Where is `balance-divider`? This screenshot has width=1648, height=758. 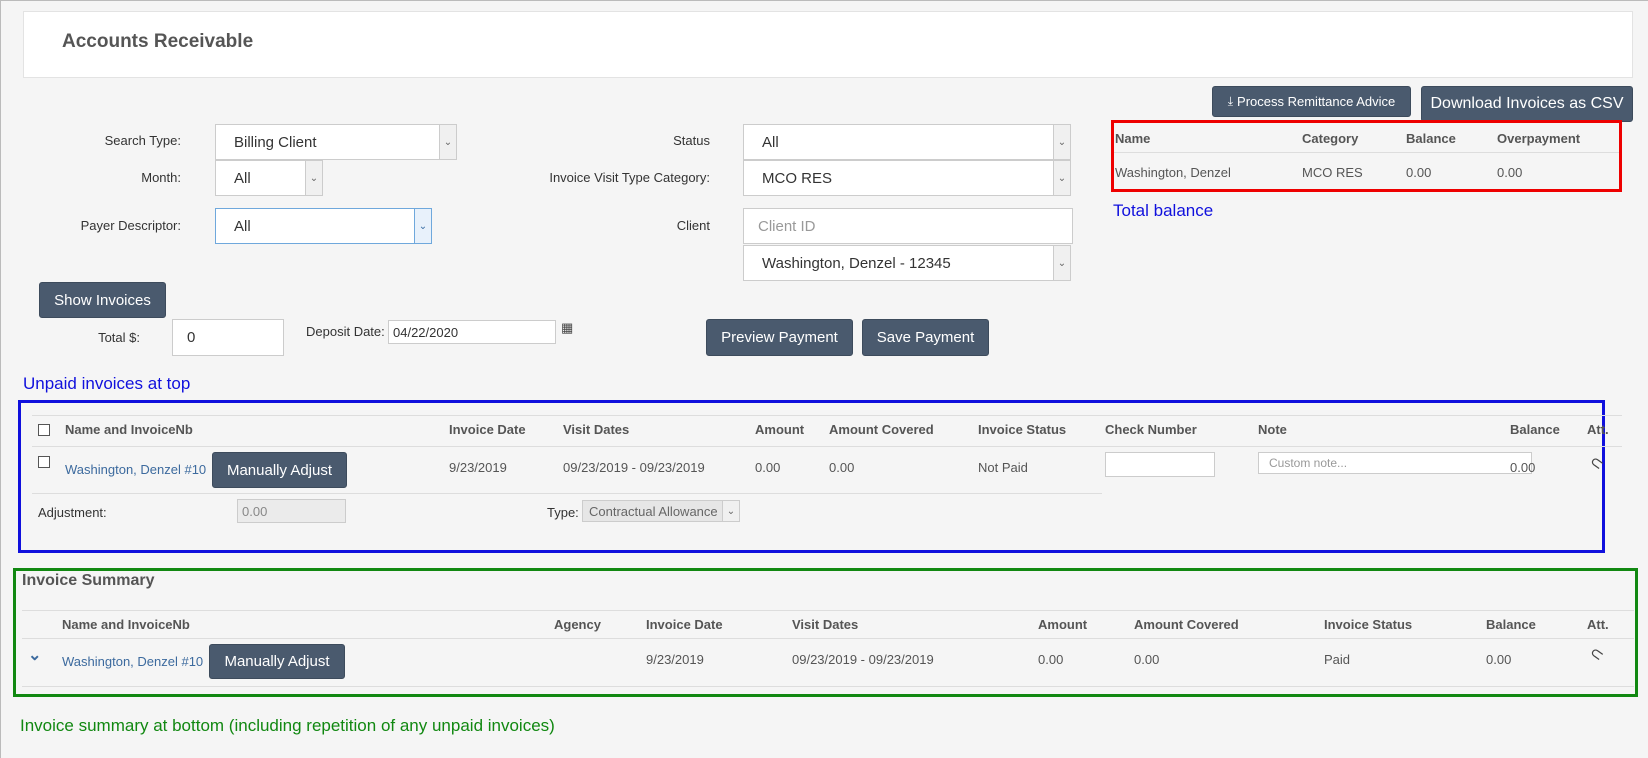
balance-divider is located at coordinates (1366, 152).